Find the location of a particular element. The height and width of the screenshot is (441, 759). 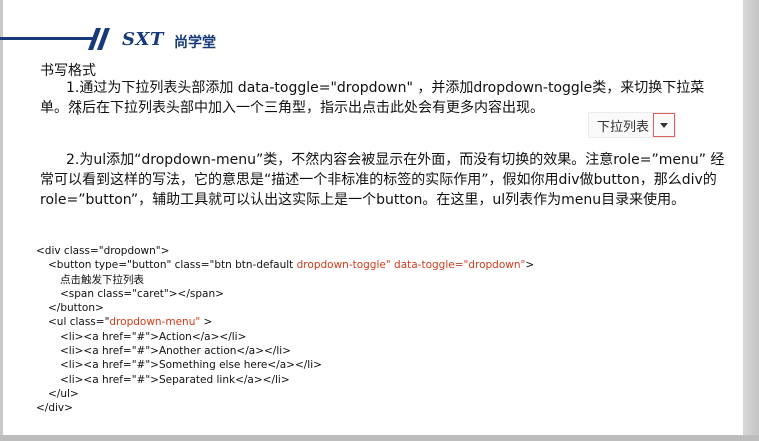

code-line: <li><a href="#">Separated link</a></li> is located at coordinates (175, 379).